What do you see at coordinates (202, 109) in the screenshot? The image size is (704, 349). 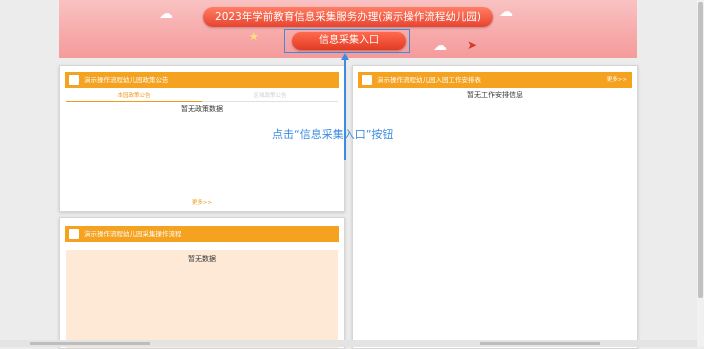 I see `policy-empty-text: 暂无政策数据` at bounding box center [202, 109].